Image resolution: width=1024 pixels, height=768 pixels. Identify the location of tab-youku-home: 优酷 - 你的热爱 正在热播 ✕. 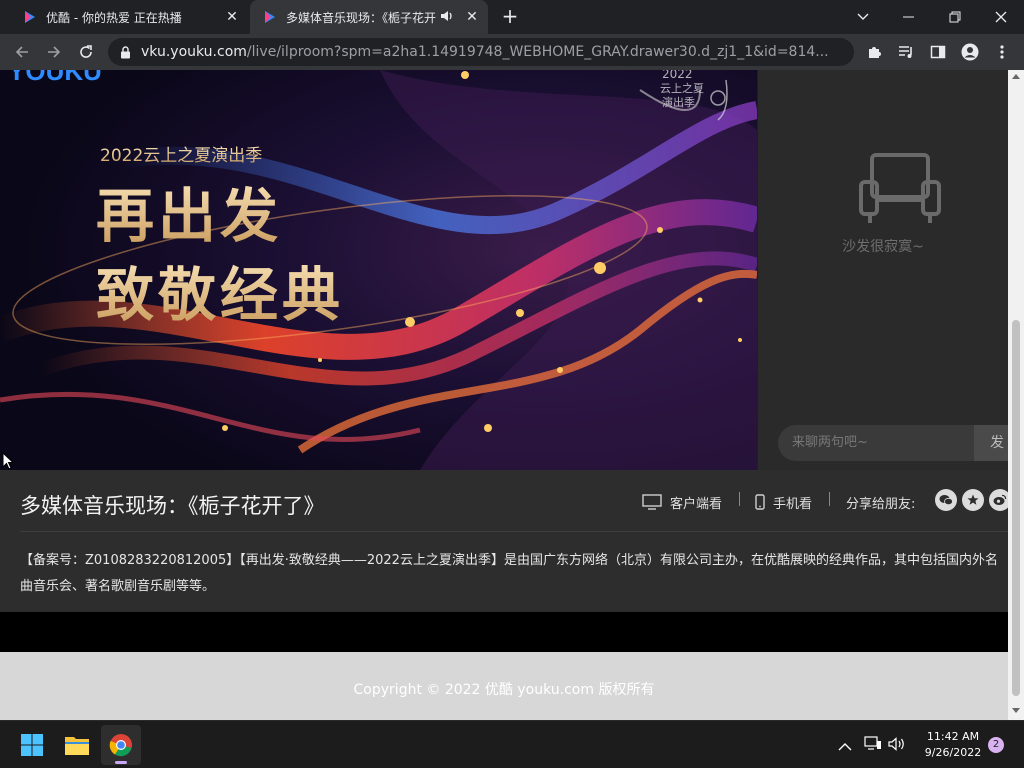
(128, 17).